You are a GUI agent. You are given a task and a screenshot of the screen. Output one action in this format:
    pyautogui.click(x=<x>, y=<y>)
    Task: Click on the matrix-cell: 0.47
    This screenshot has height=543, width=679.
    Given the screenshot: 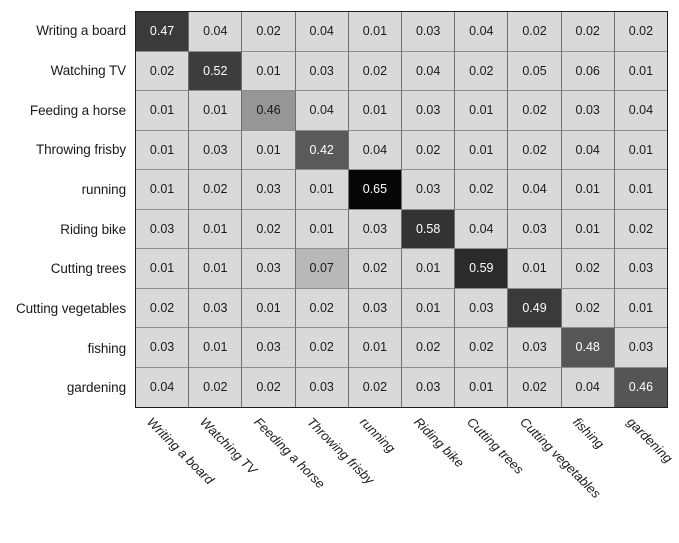 What is the action you would take?
    pyautogui.click(x=163, y=32)
    